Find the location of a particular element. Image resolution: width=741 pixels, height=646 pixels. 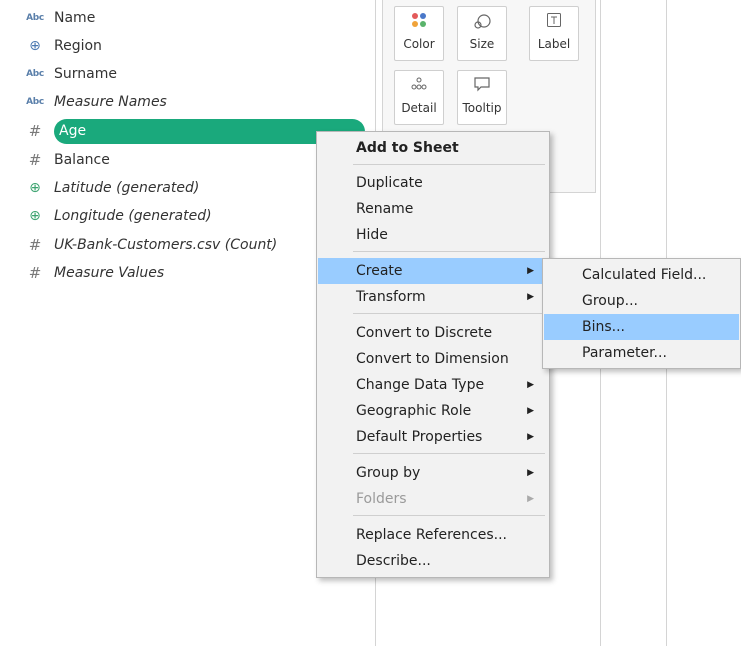

menu-item-hide: Hide is located at coordinates (433, 235).